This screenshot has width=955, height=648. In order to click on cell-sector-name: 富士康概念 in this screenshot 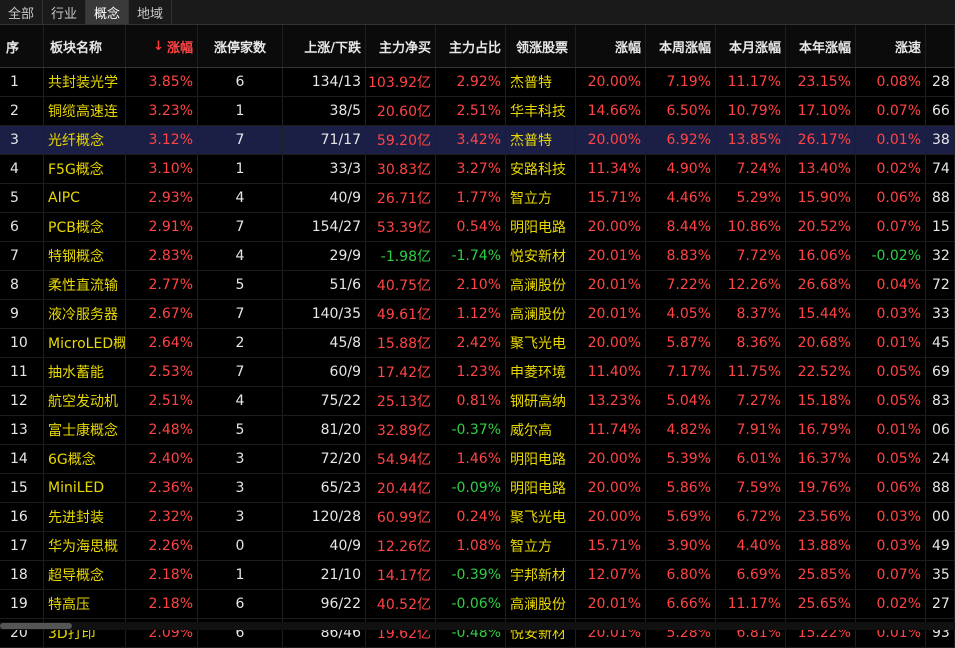, I will do `click(85, 430)`.